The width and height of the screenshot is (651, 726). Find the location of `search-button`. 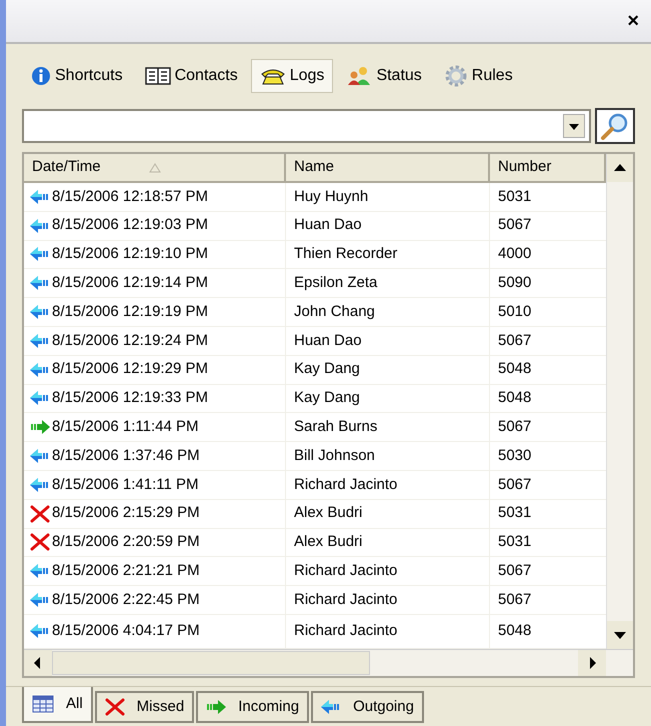

search-button is located at coordinates (615, 126).